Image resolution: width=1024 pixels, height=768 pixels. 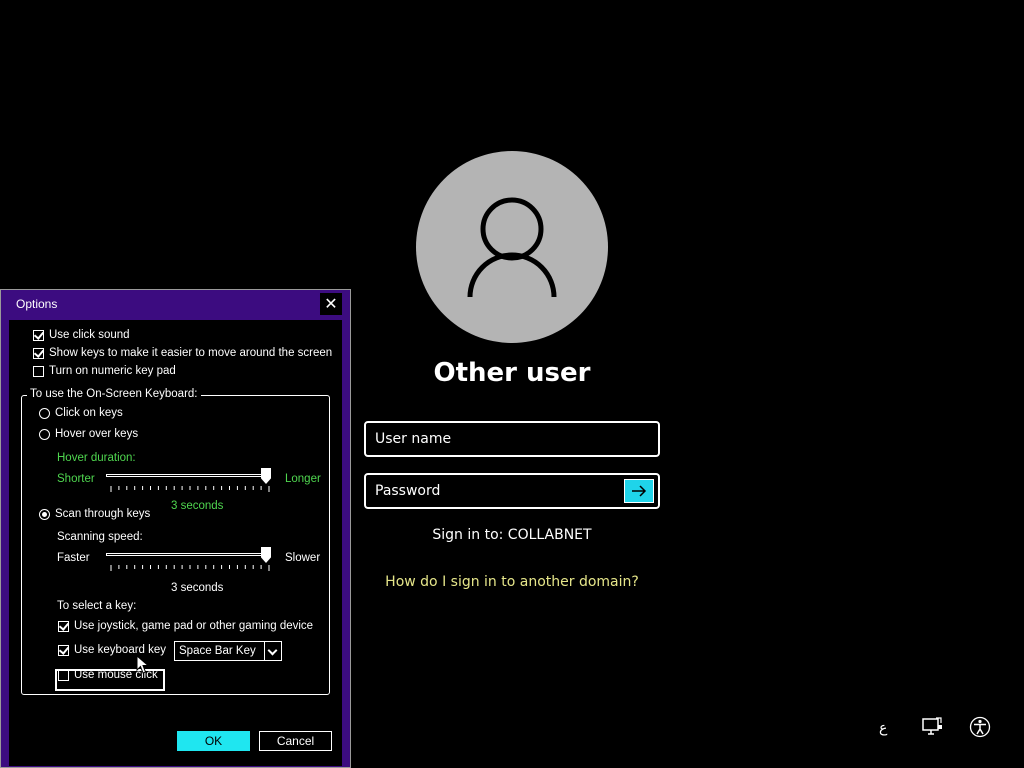 What do you see at coordinates (63, 675) in the screenshot?
I see `use-mouse-click-checkbox` at bounding box center [63, 675].